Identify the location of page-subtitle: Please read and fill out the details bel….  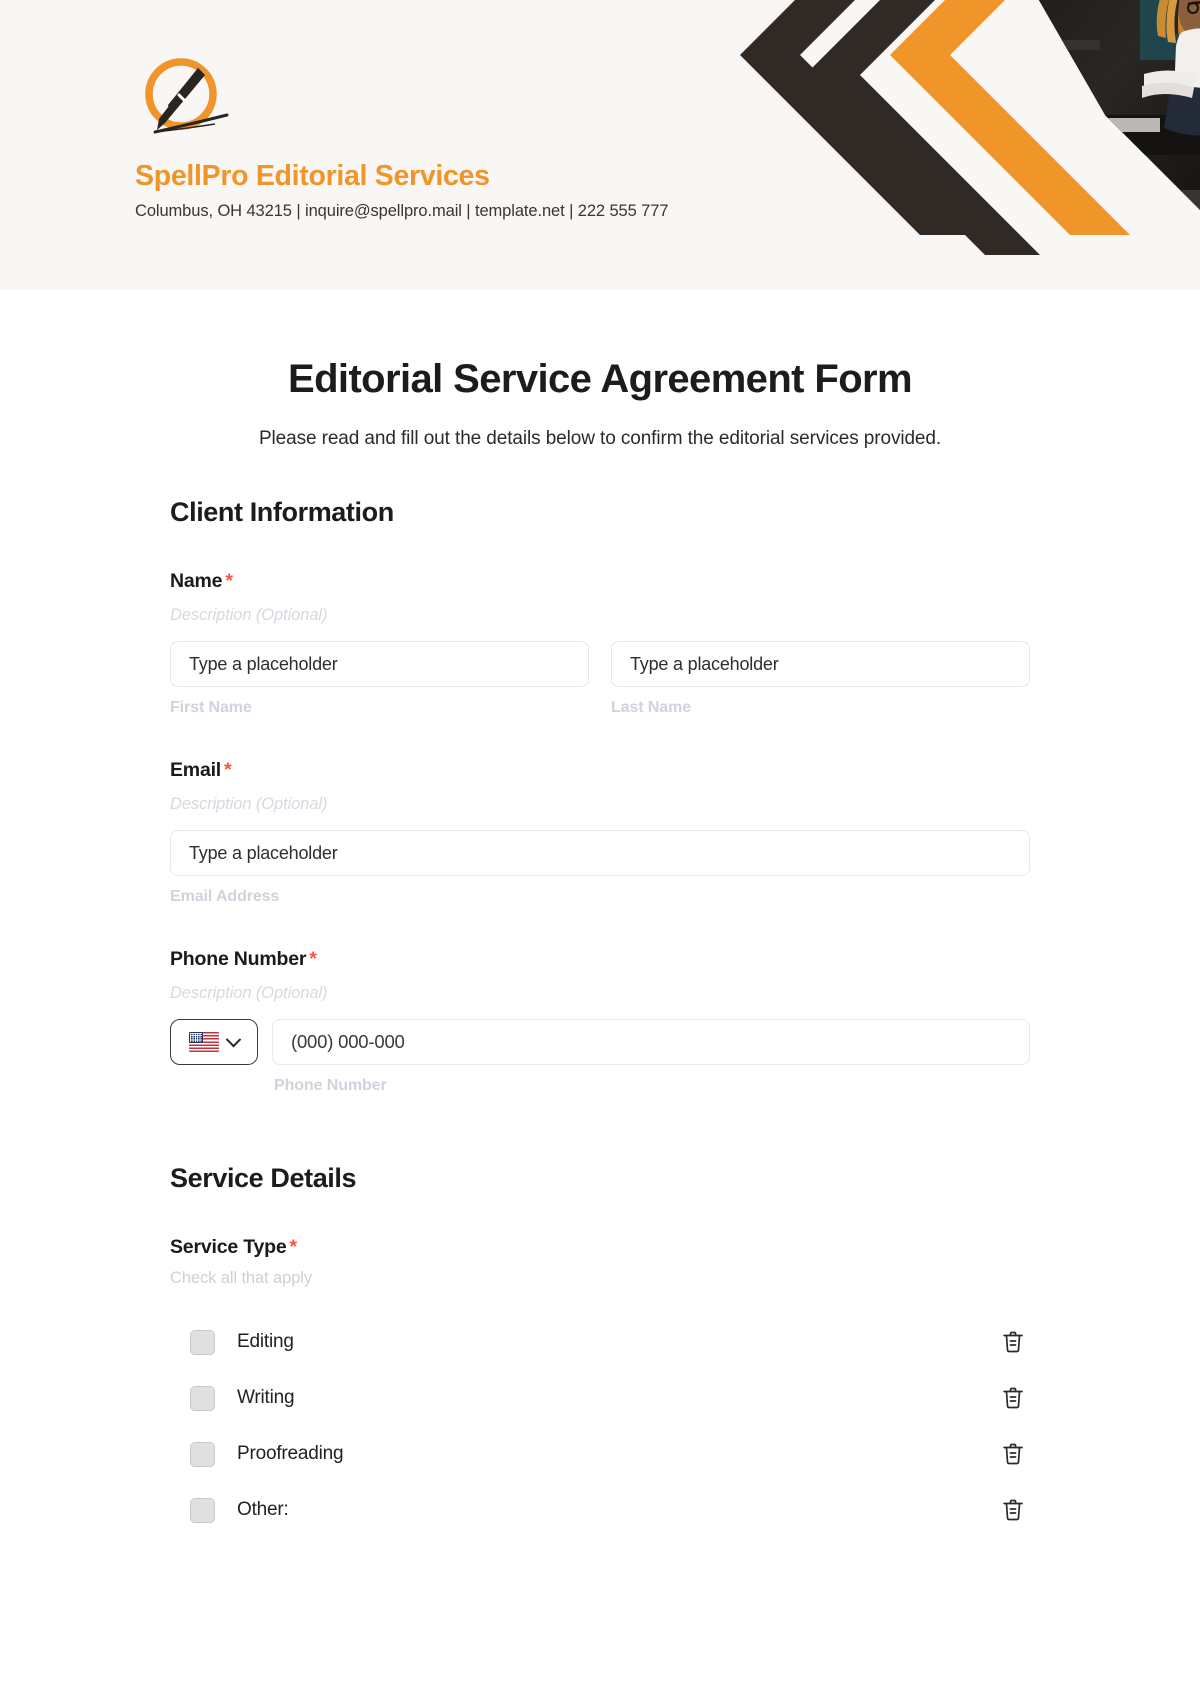
(600, 438).